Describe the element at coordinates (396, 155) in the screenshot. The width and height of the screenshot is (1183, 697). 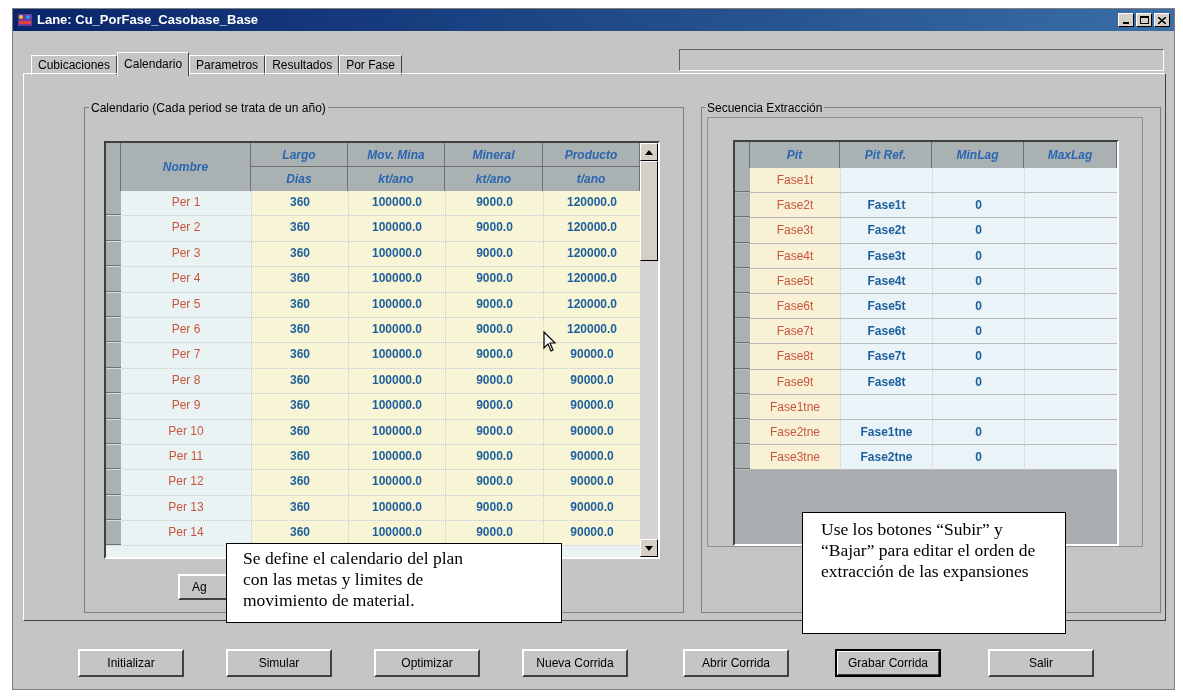
I see `column-header: Mov. Mina` at that location.